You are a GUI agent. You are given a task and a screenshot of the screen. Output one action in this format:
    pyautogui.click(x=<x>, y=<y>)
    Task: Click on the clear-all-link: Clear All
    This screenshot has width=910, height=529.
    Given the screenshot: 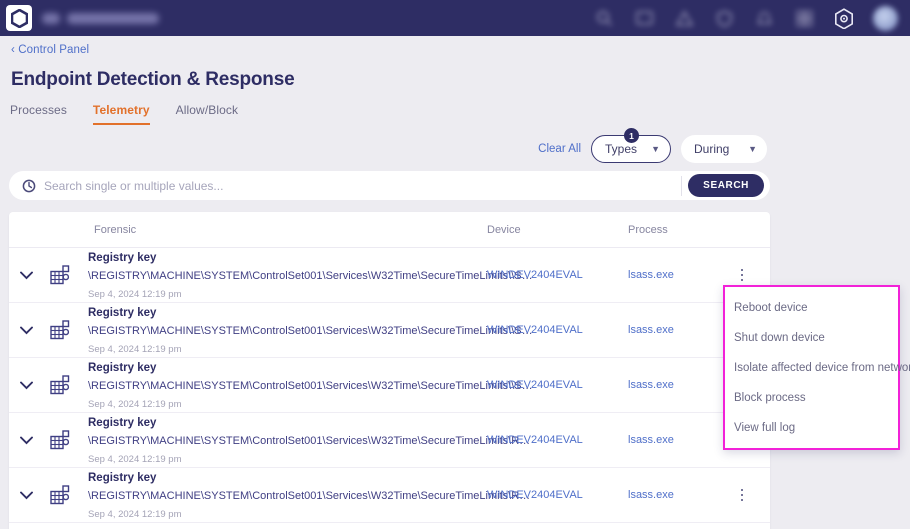 What is the action you would take?
    pyautogui.click(x=559, y=149)
    